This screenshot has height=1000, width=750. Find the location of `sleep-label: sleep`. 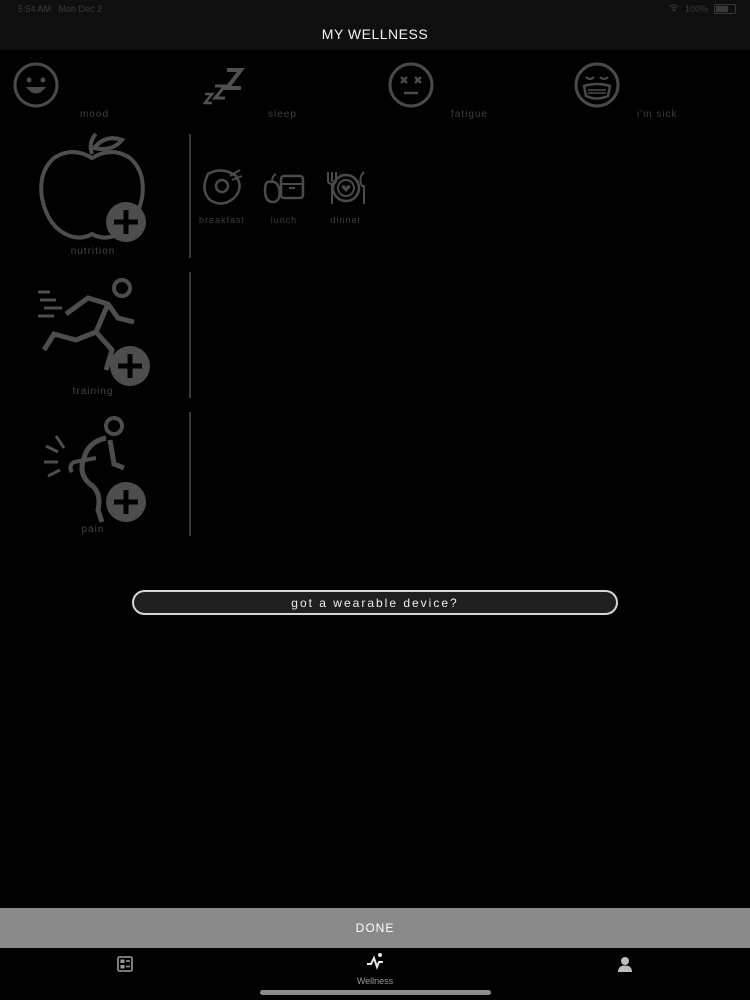

sleep-label: sleep is located at coordinates (282, 114).